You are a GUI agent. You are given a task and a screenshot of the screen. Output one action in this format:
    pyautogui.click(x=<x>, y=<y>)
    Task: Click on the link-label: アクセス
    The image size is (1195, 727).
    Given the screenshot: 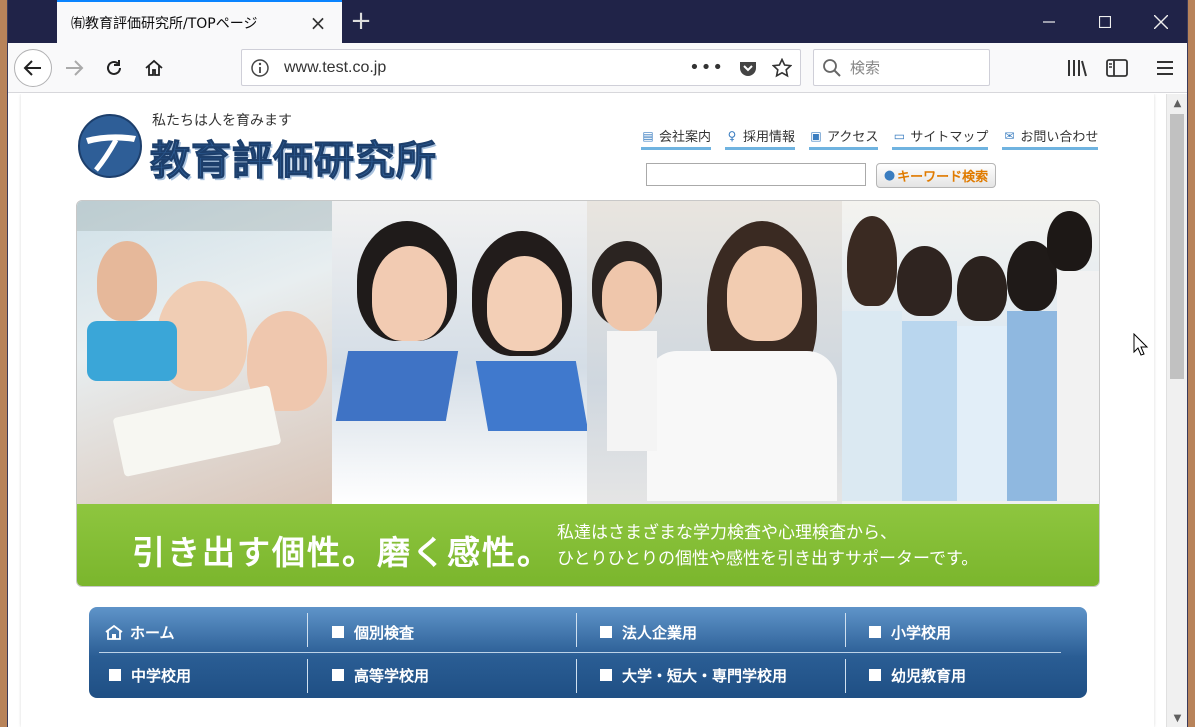 What is the action you would take?
    pyautogui.click(x=853, y=137)
    